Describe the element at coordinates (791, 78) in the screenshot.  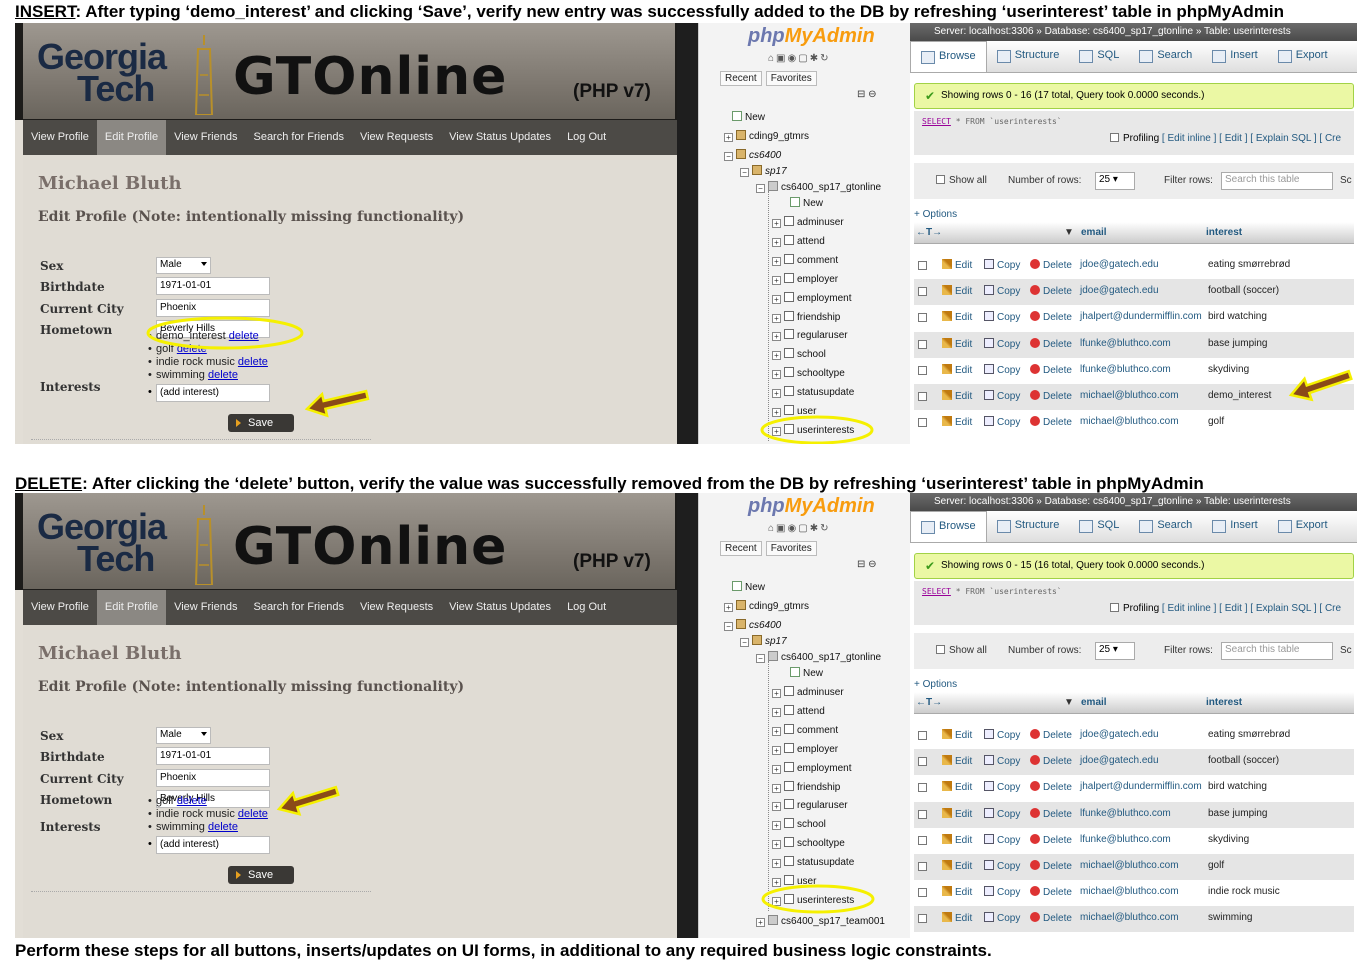
I see `tab-favorites: Favorites` at that location.